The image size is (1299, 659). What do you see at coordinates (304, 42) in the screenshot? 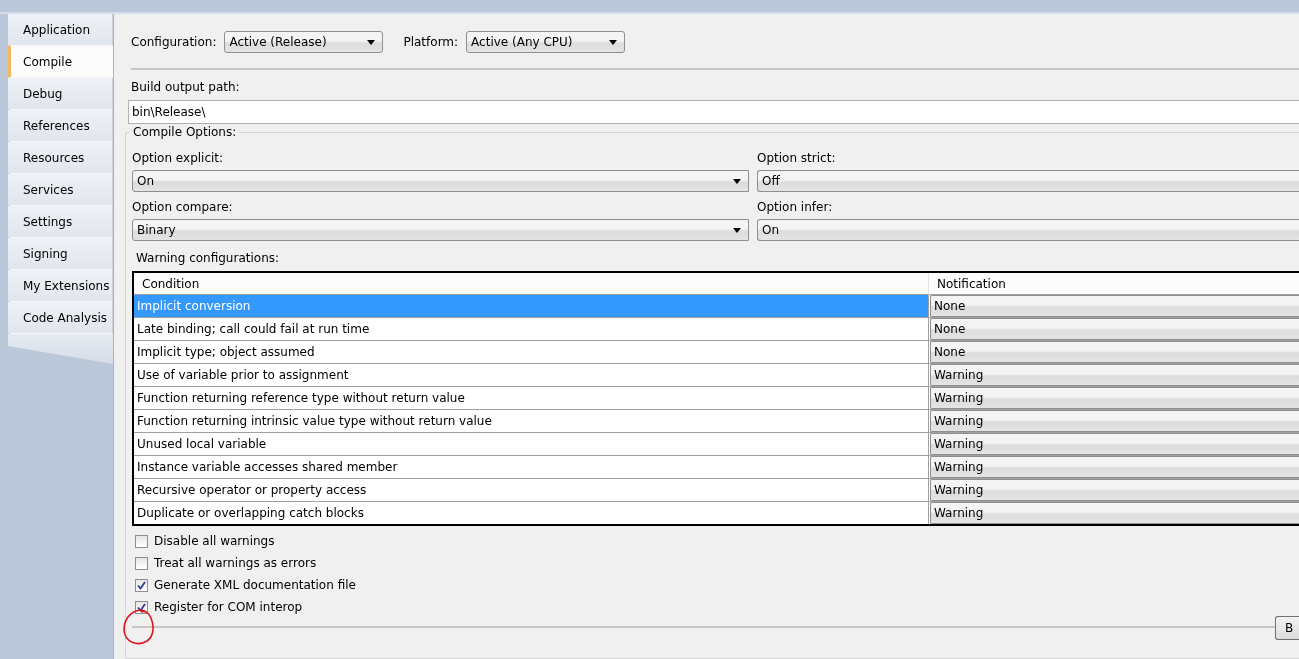
I see `configuration-dropdown: Active (Release)` at bounding box center [304, 42].